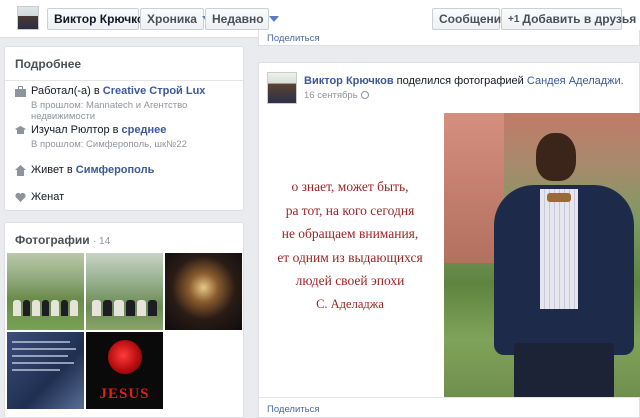 The width and height of the screenshot is (640, 418). I want to click on add-friend-icon: +1, so click(514, 19).